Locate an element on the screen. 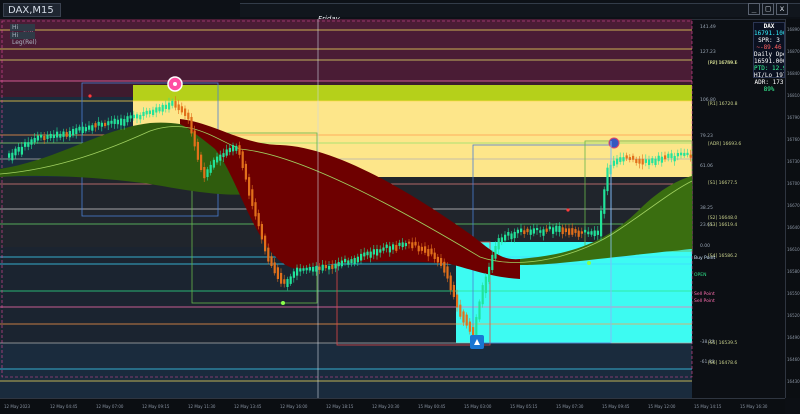 Image resolution: width=800 pixels, height=414 pixels. level-label: 141.49 is located at coordinates (708, 27).